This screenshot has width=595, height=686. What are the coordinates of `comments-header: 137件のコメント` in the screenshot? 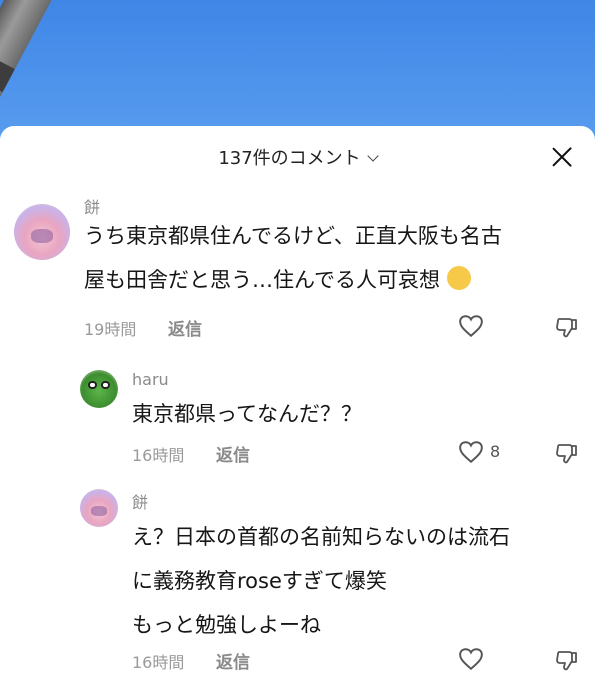 It's located at (297, 158).